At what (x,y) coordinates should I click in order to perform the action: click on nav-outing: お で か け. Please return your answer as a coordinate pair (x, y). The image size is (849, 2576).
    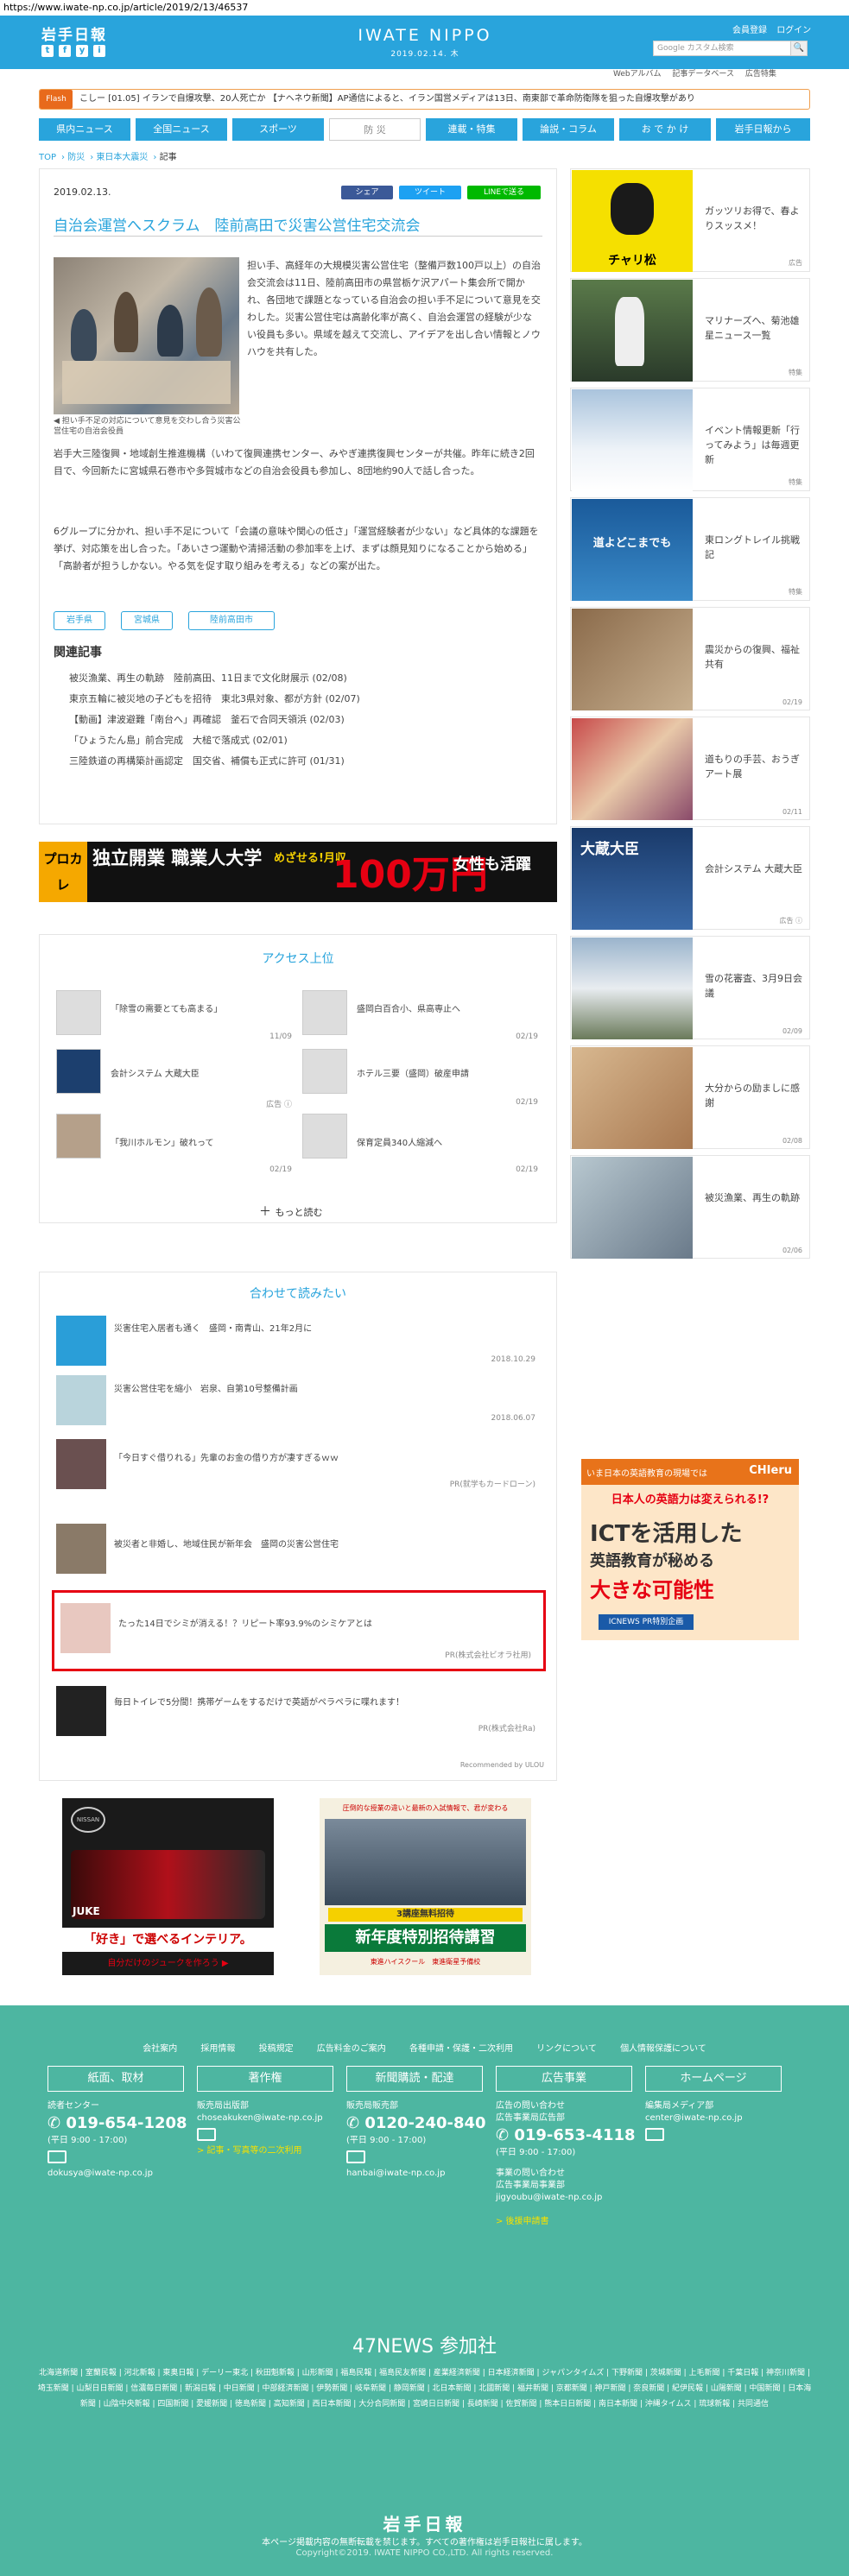
    Looking at the image, I should click on (665, 129).